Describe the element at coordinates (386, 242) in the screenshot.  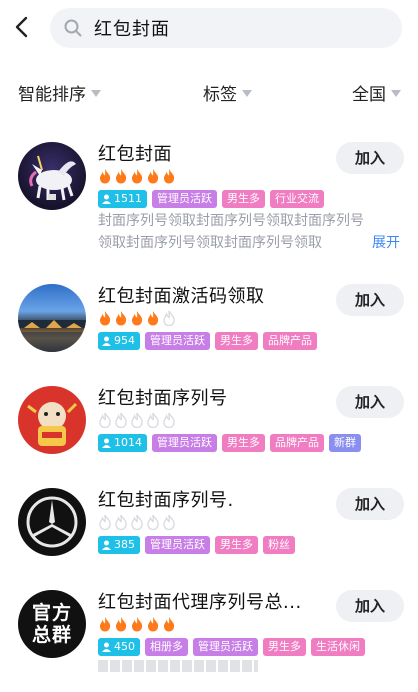
I see `expand-link: 展开` at that location.